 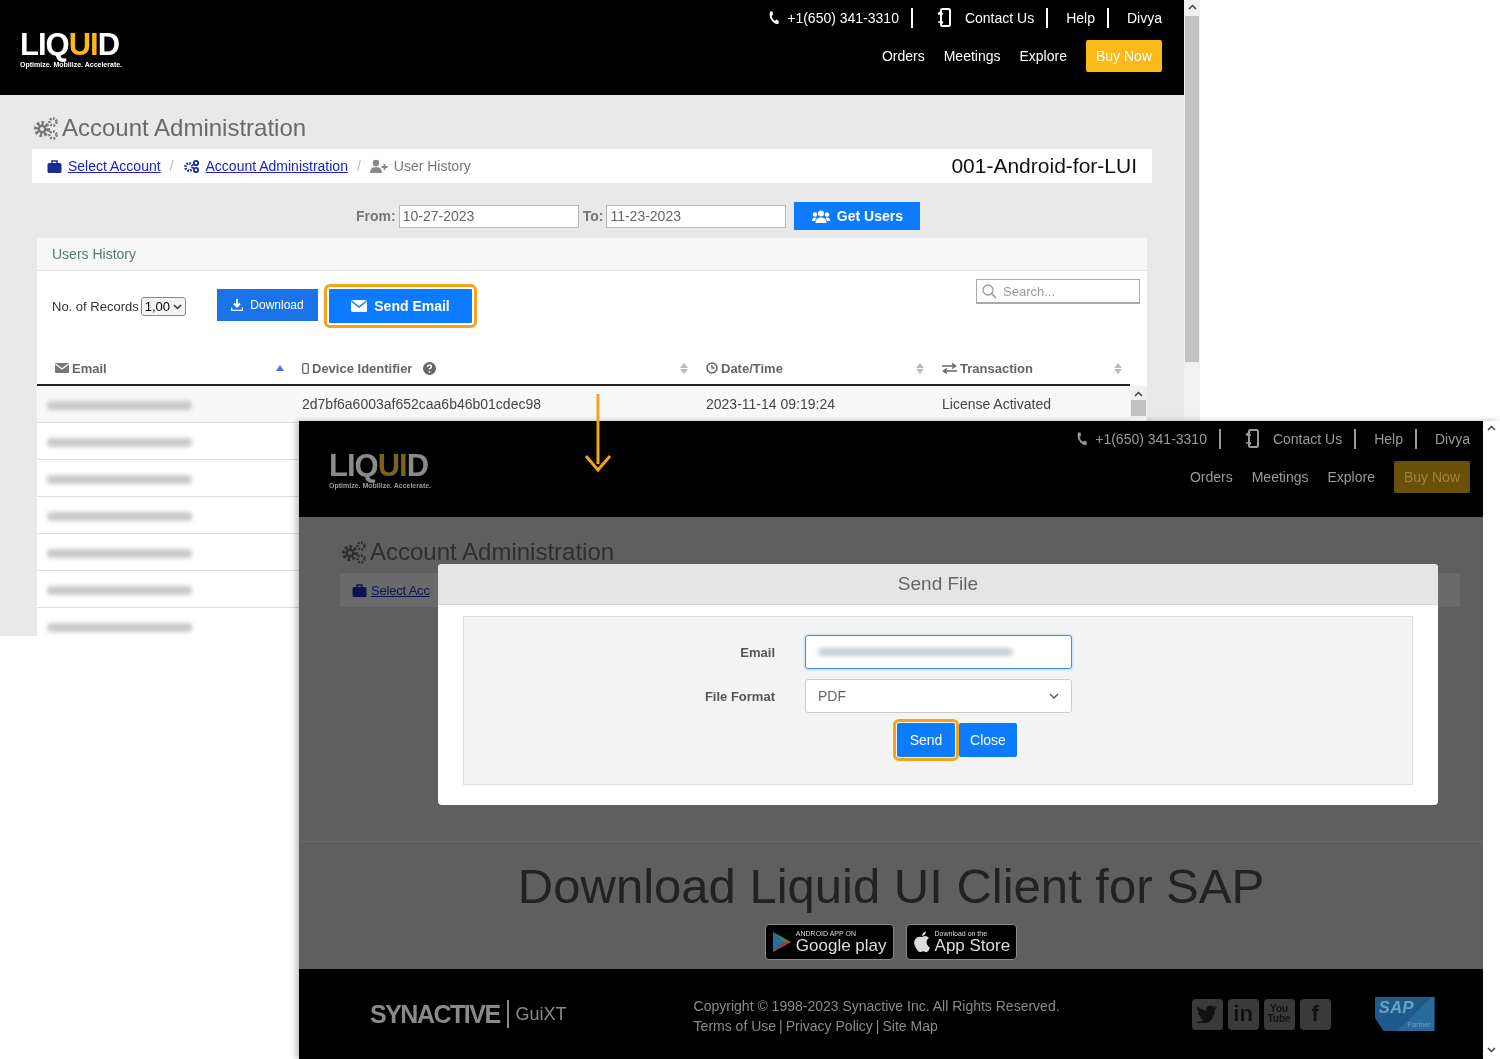 I want to click on page-title: Account Administration, so click(x=184, y=128).